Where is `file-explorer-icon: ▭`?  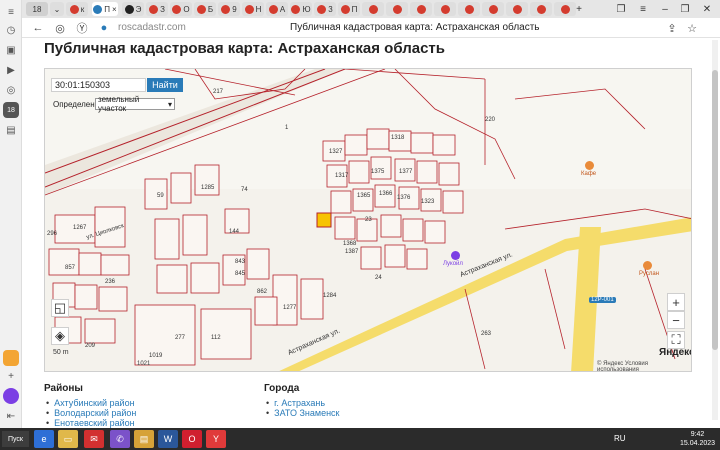
file-explorer-icon: ▭ is located at coordinates (68, 439).